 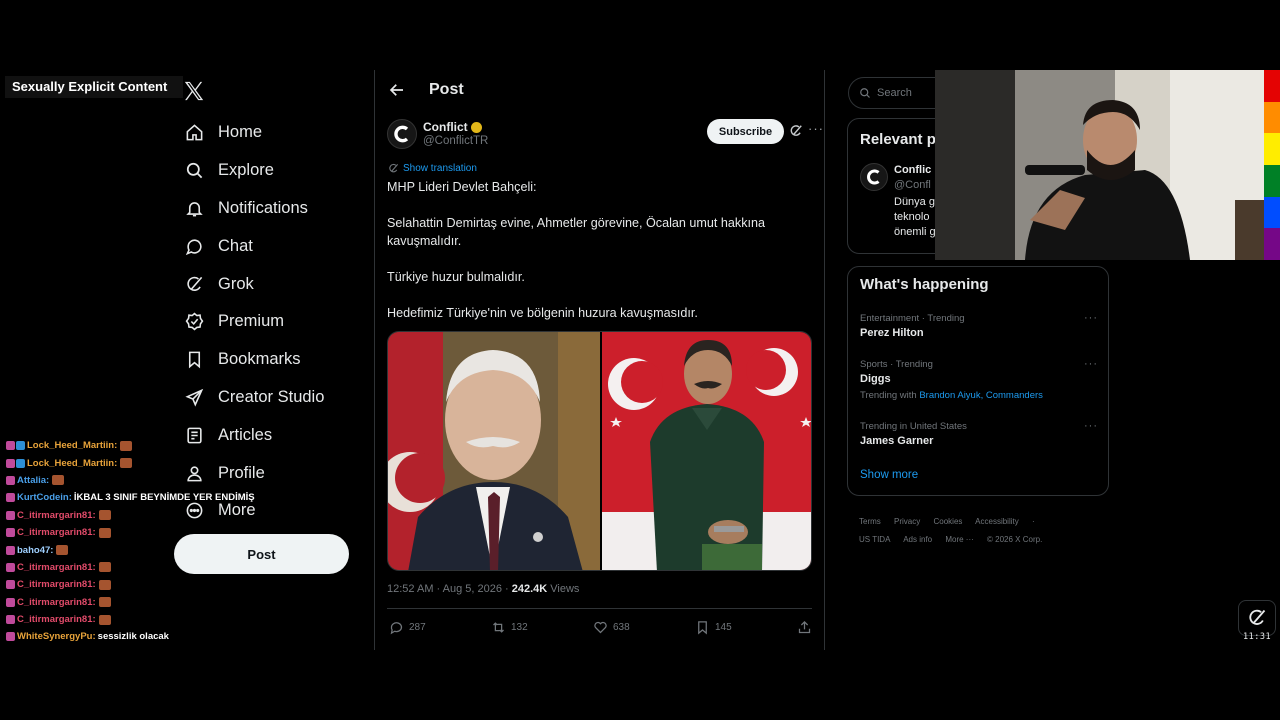 I want to click on footer-link-accessibility: Accessibility, so click(x=997, y=521).